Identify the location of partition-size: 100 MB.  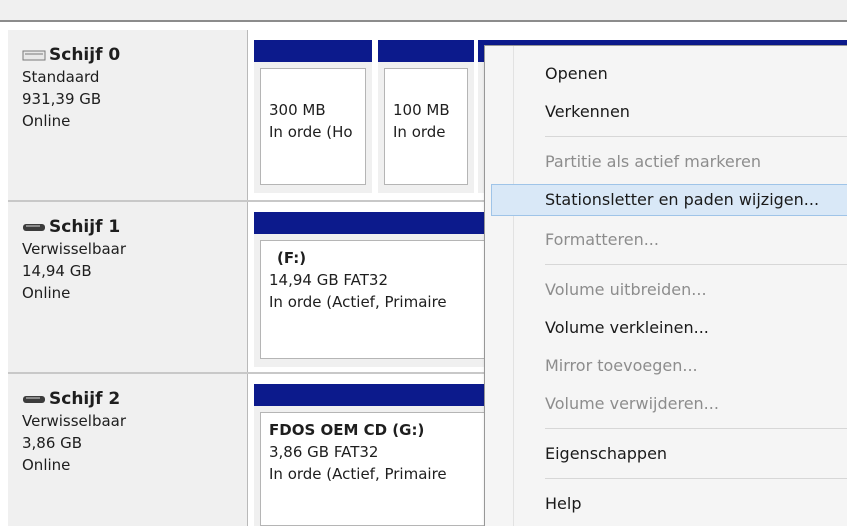
(421, 110).